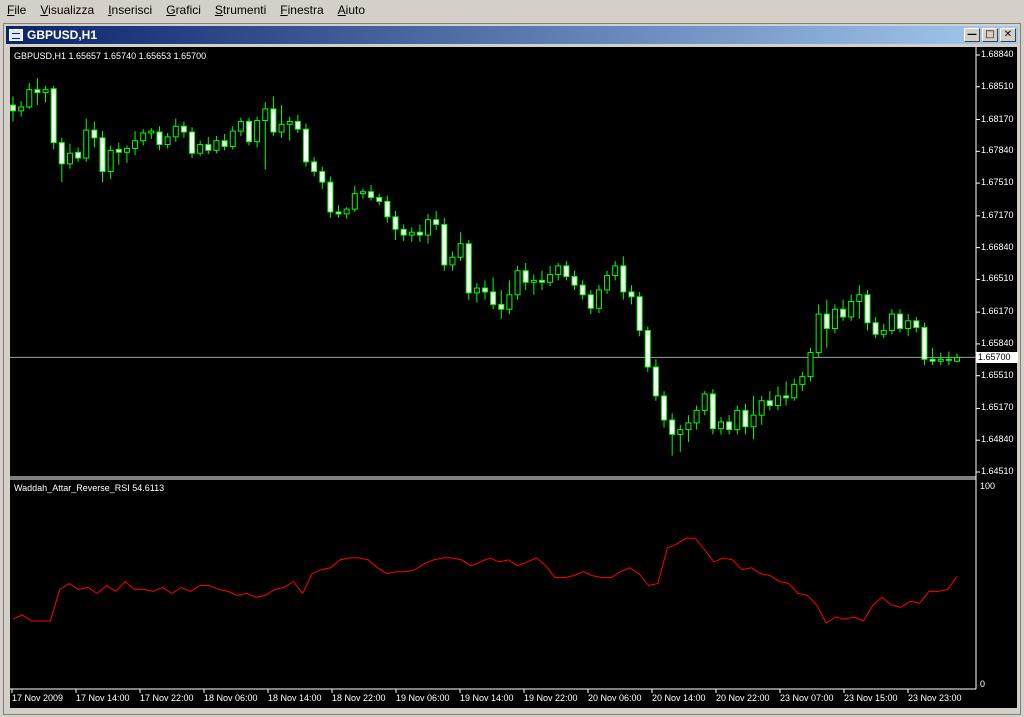 This screenshot has width=1024, height=717. What do you see at coordinates (997, 182) in the screenshot?
I see `price-tick-label: 1.67510` at bounding box center [997, 182].